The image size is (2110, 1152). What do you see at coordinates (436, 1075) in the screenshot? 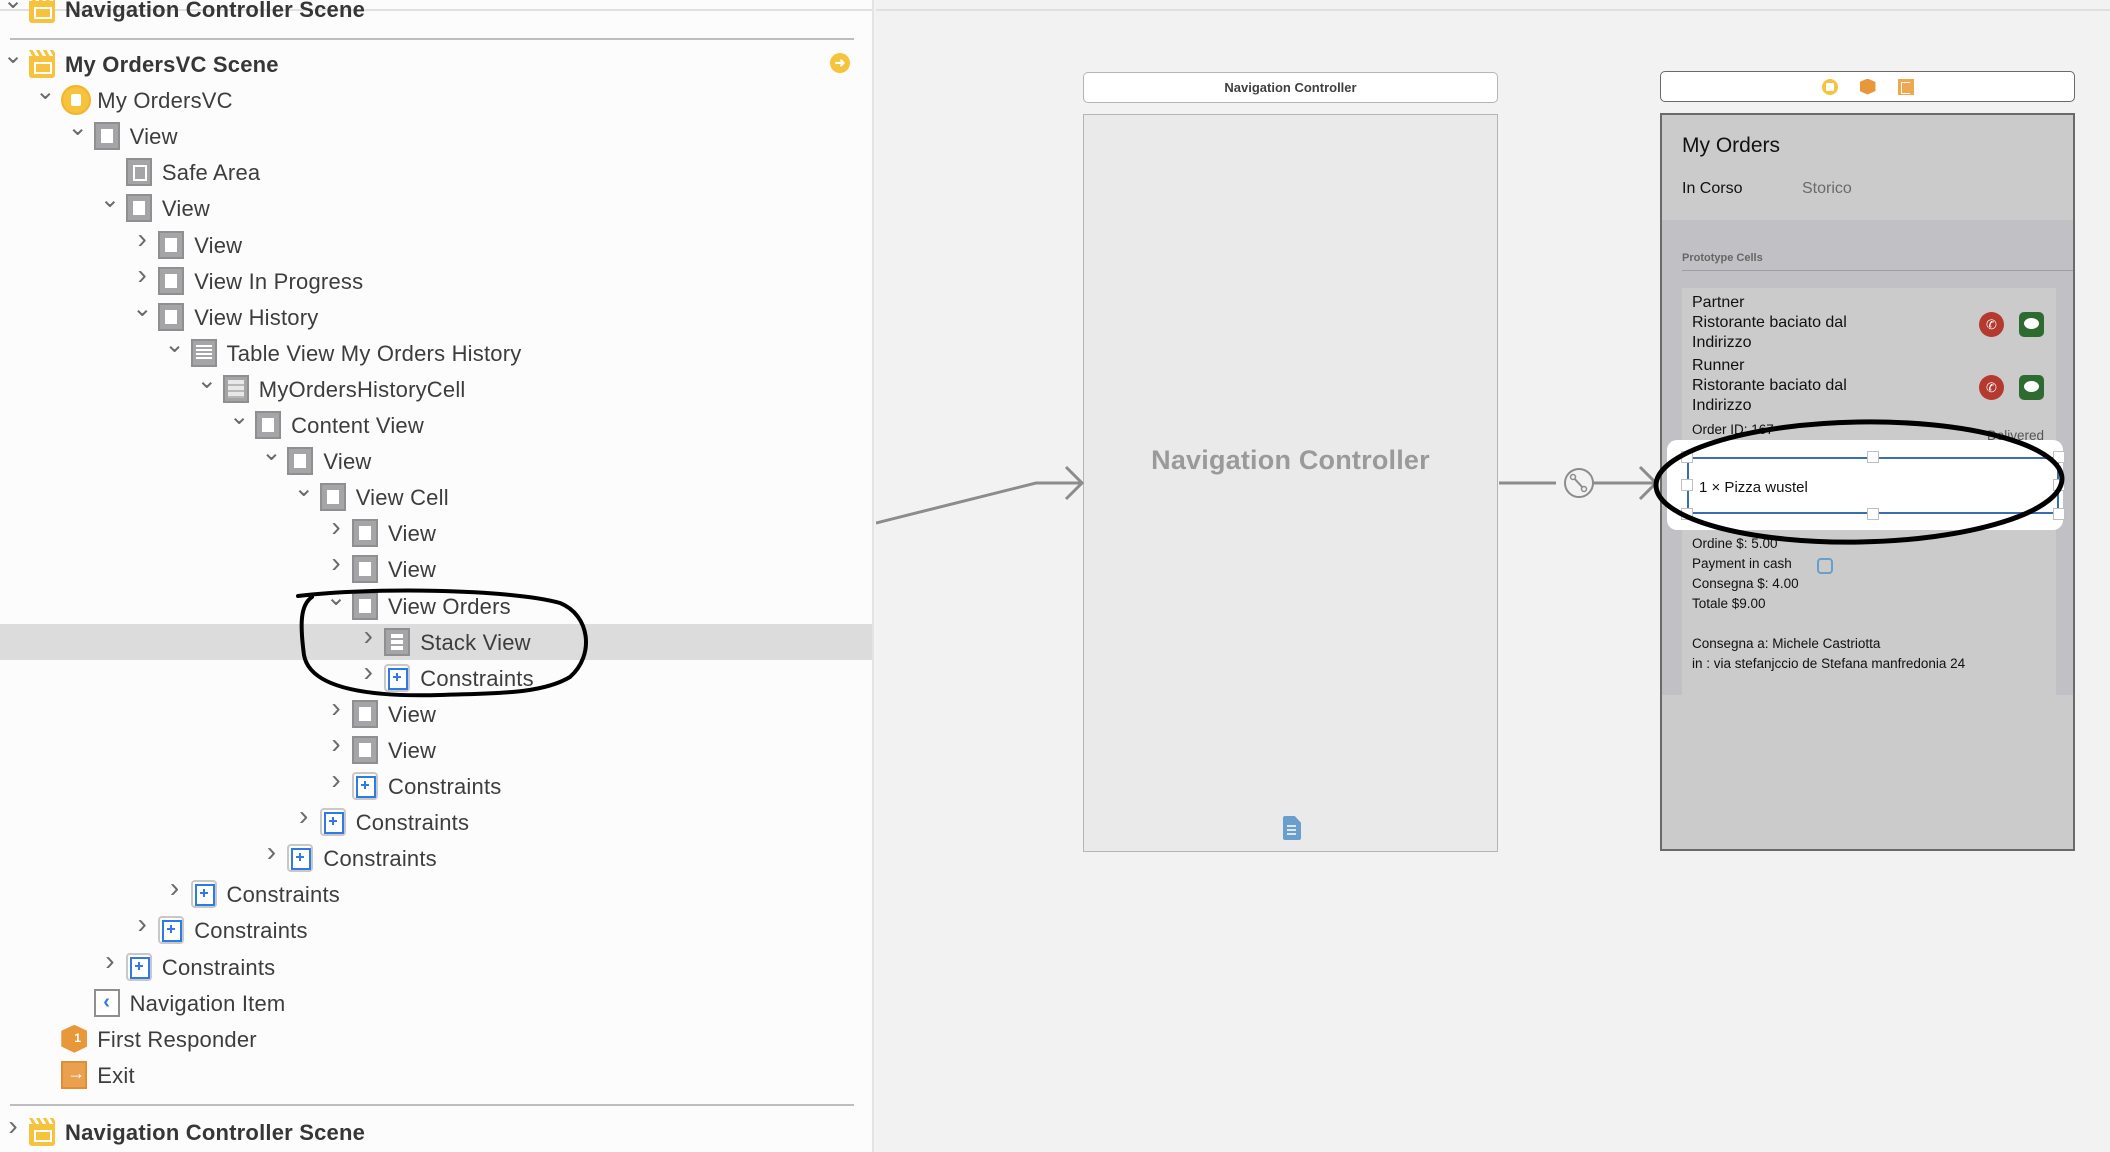
I see `outline-row-exit: Exit` at bounding box center [436, 1075].